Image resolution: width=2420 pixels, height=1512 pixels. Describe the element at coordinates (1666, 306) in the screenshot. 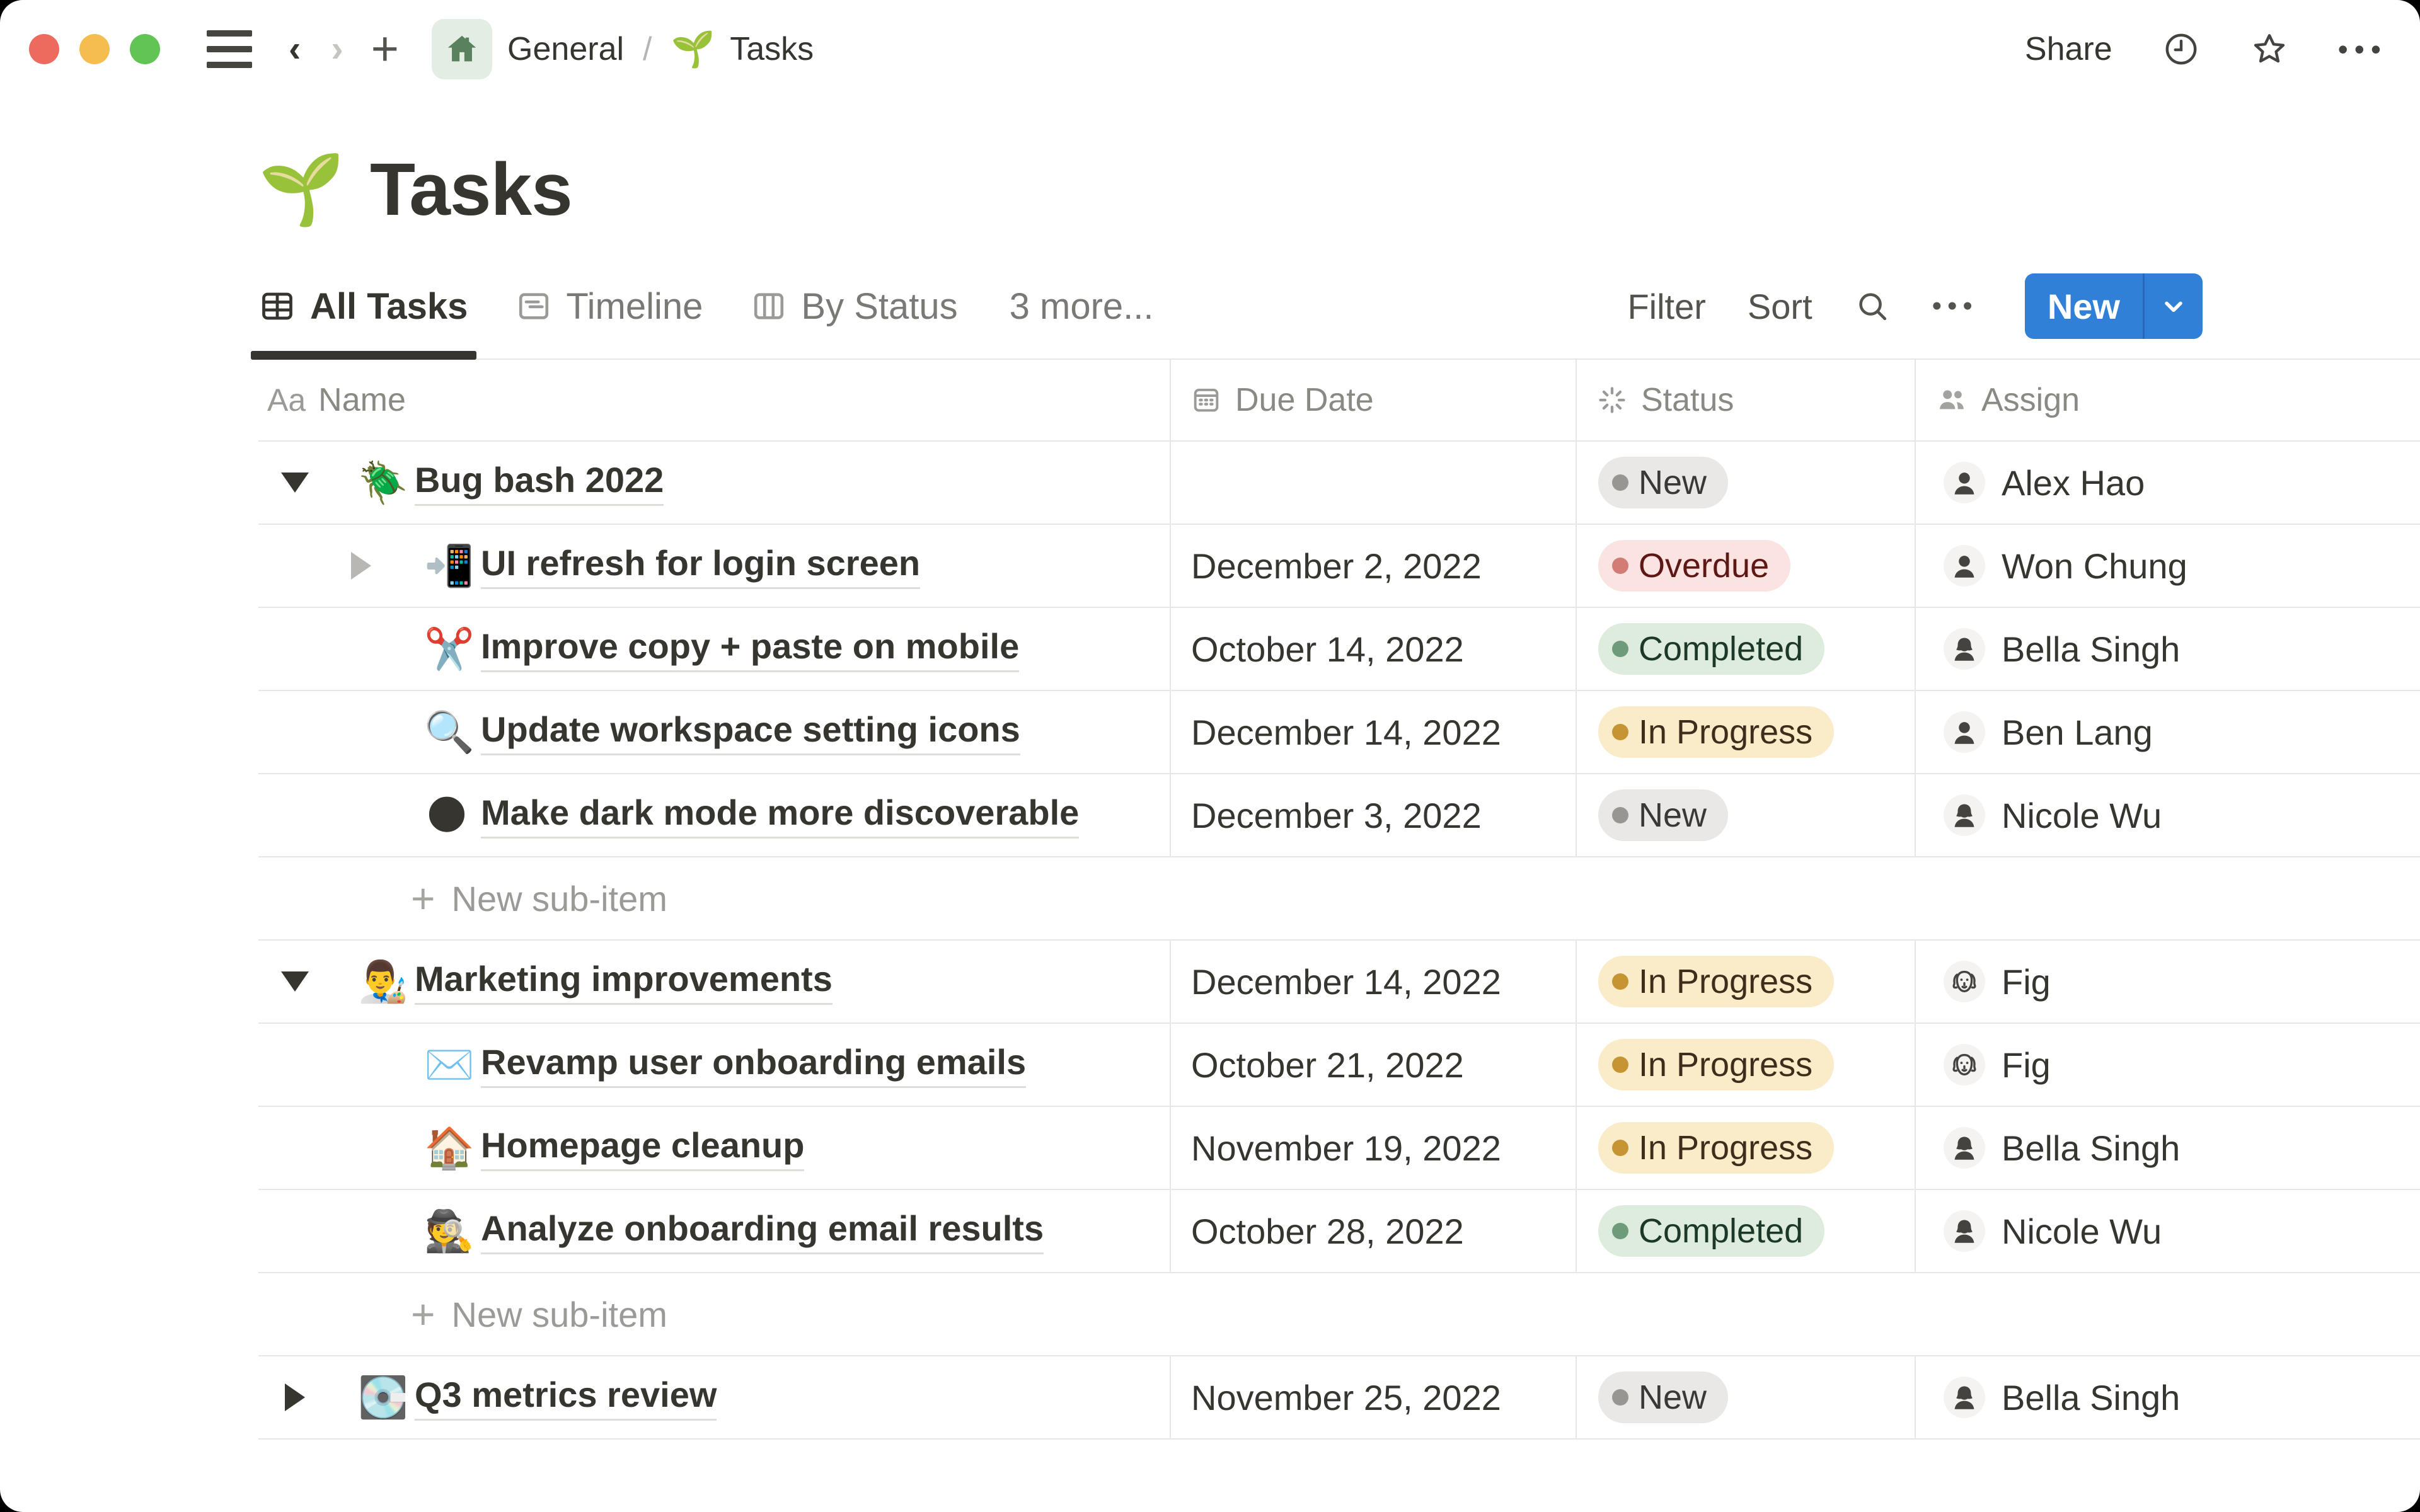

I see `filter-button: Filter` at that location.